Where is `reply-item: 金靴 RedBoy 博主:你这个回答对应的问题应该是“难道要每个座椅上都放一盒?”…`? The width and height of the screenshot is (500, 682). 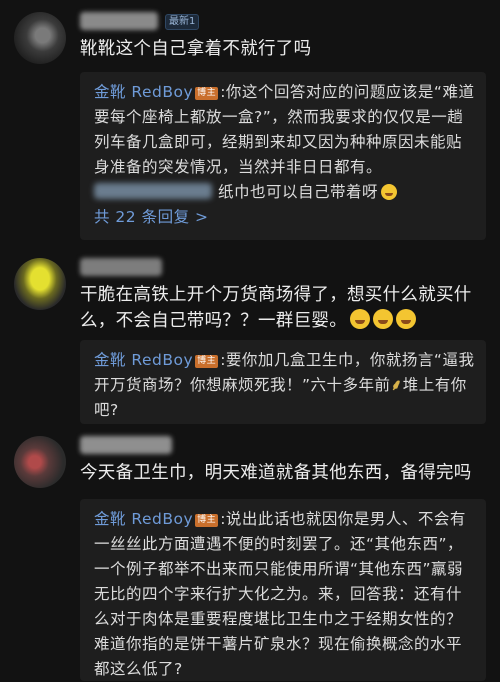 reply-item: 金靴 RedBoy 博主:你这个回答对应的问题应该是“难道要每个座椅上都放一盒?”… is located at coordinates (285, 130).